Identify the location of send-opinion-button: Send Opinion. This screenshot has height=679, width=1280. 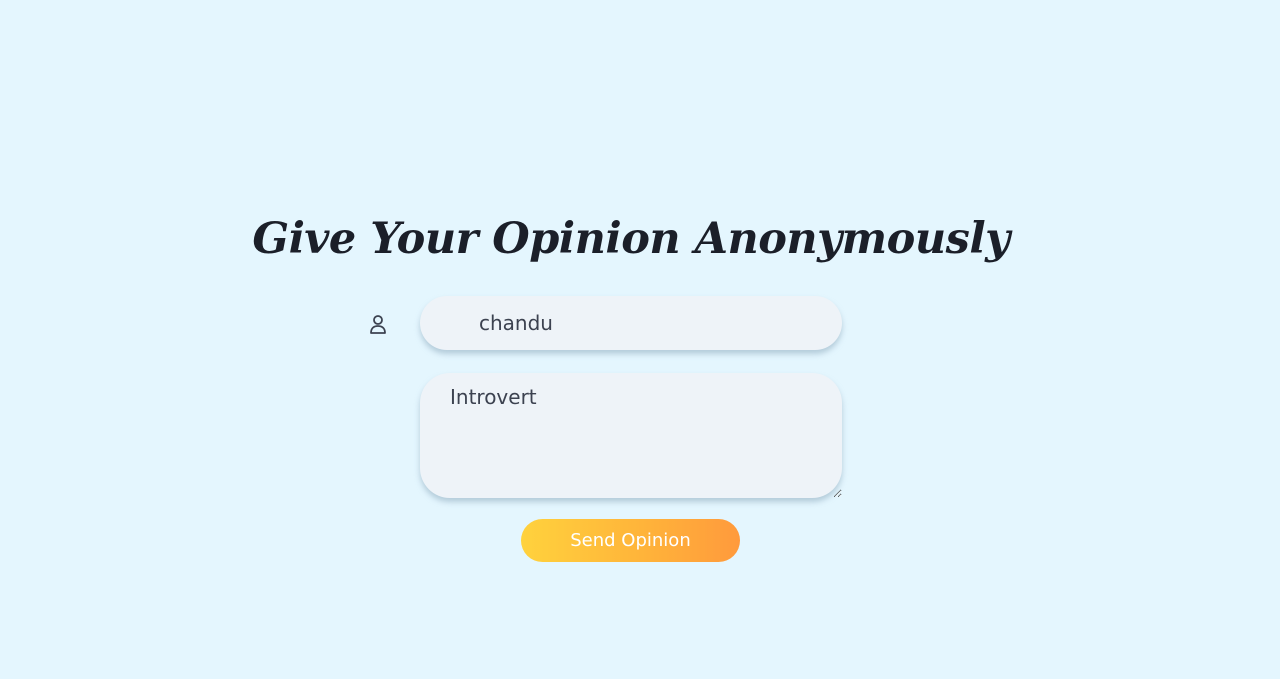
(630, 540).